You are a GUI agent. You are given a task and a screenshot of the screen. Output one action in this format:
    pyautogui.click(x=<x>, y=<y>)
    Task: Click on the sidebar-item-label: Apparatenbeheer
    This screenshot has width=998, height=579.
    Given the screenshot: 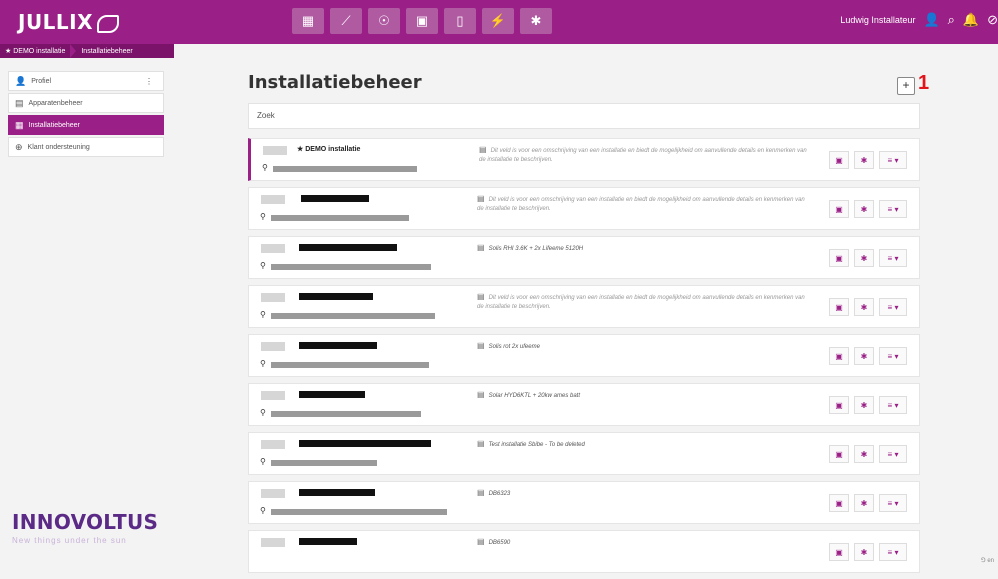 What is the action you would take?
    pyautogui.click(x=55, y=103)
    